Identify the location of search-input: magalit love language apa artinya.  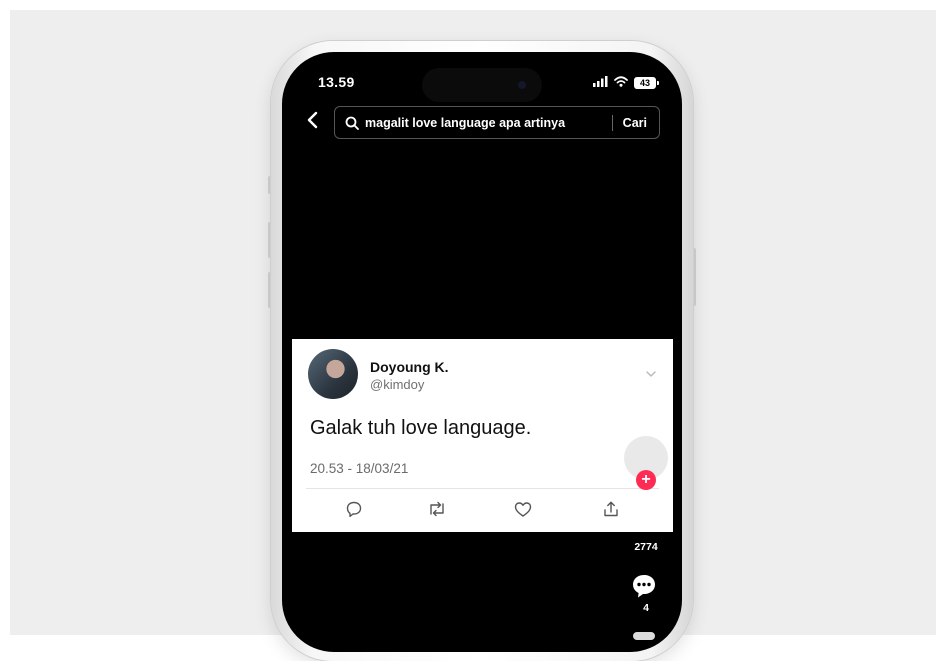
(488, 123).